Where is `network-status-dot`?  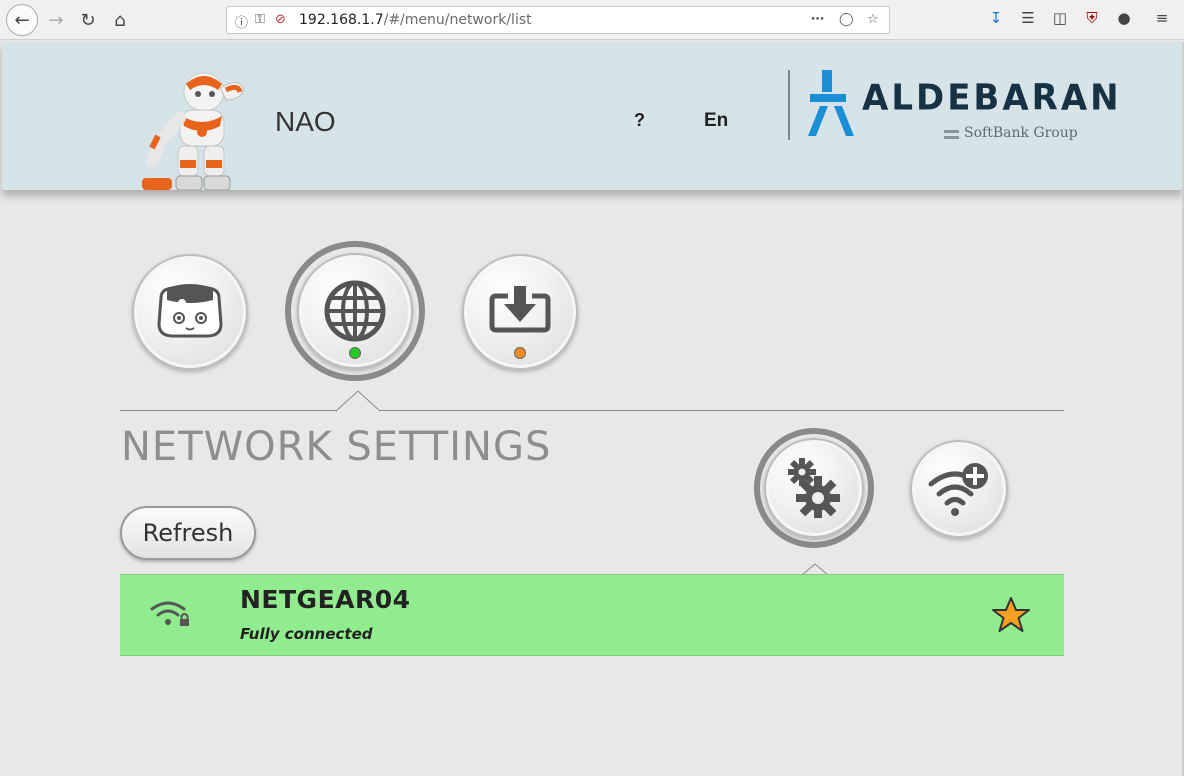
network-status-dot is located at coordinates (355, 353).